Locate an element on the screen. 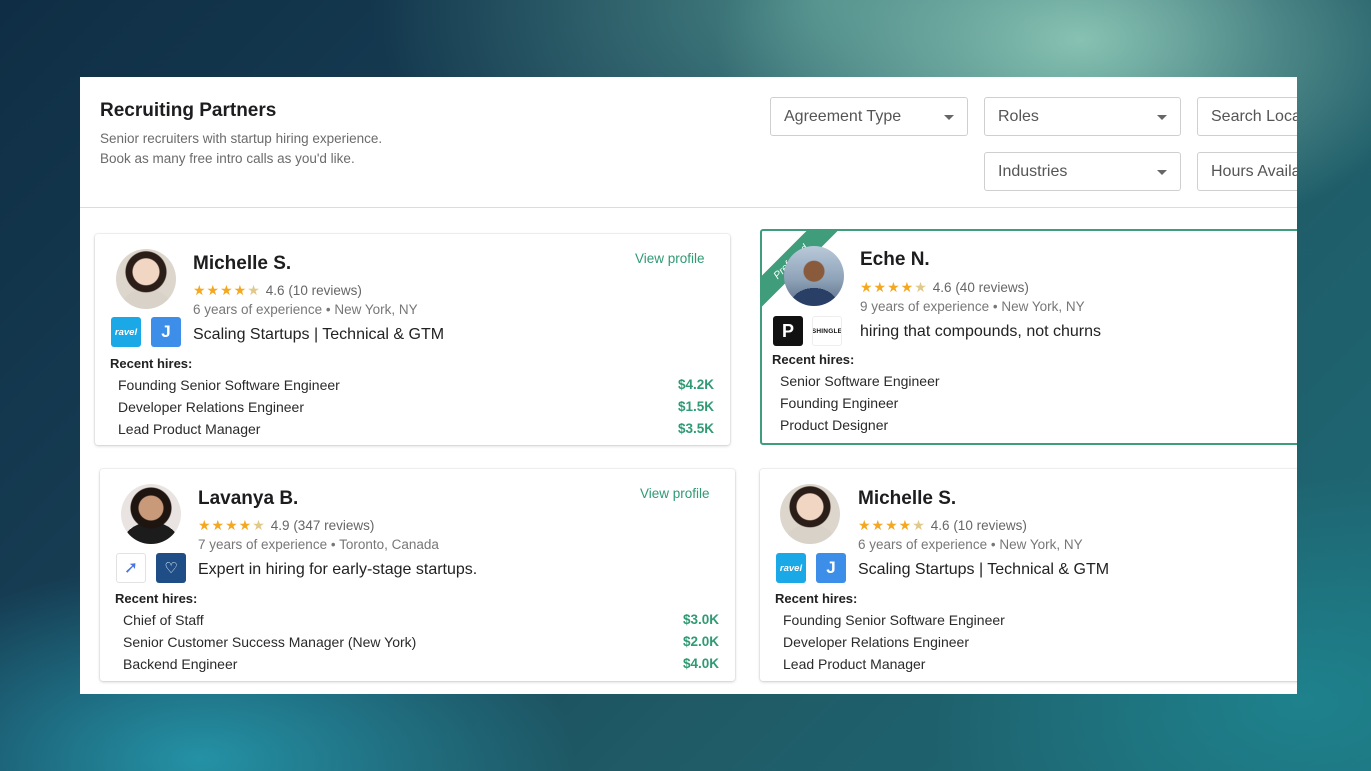 This screenshot has height=771, width=1371. hire-fee: $4.0K is located at coordinates (700, 663).